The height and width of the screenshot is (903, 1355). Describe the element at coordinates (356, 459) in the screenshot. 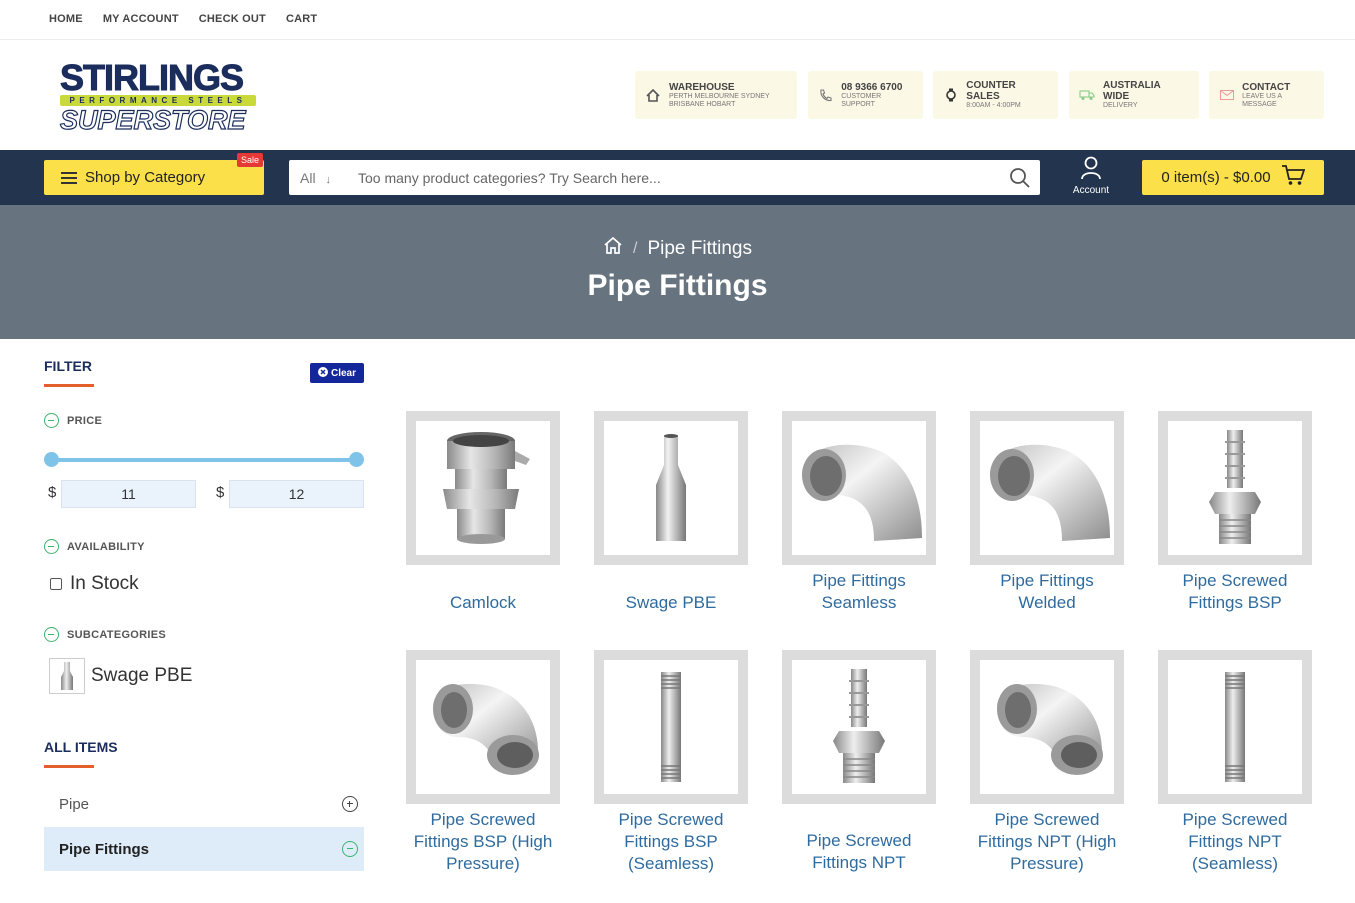

I see `price-slider-max-handle` at that location.